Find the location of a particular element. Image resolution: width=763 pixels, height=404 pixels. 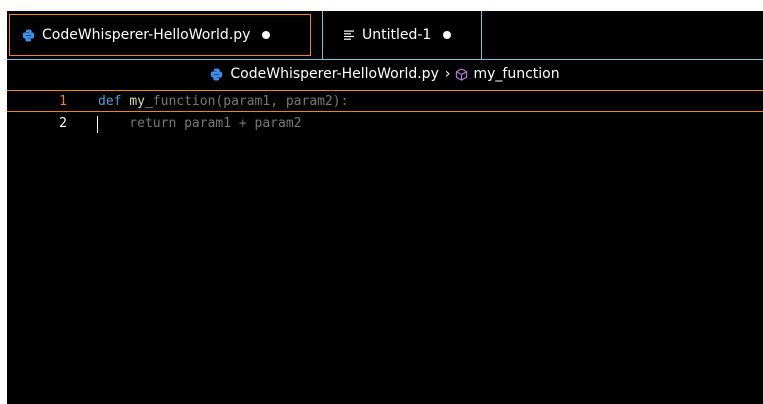

code-line: 1 def my_function(param1, param2): is located at coordinates (385, 101).